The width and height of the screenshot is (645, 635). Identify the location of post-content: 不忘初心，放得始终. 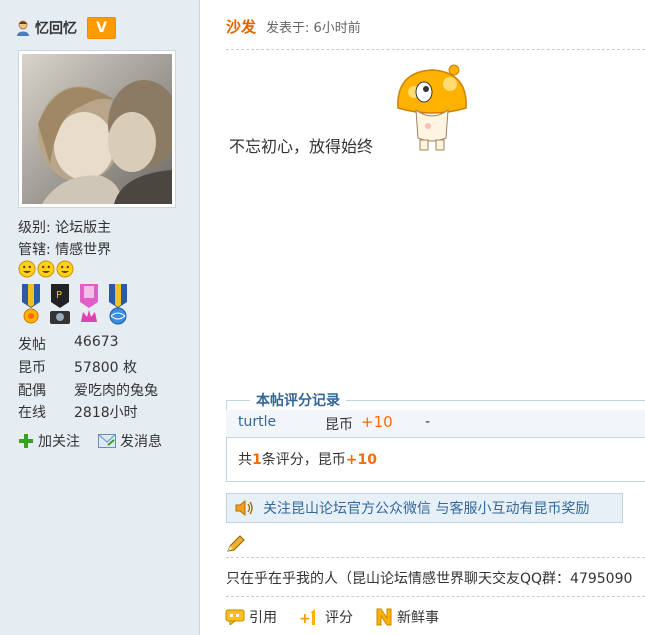
(301, 146).